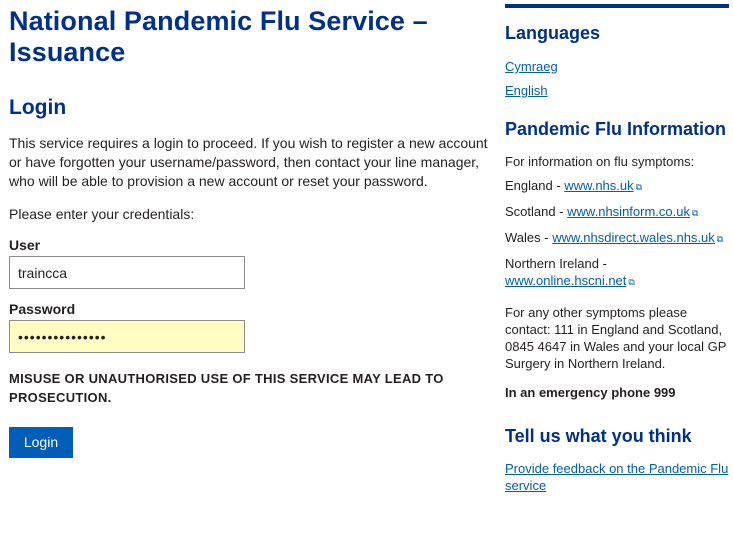  Describe the element at coordinates (565, 280) in the screenshot. I see `hscni-link: www.online.hscni.net` at that location.